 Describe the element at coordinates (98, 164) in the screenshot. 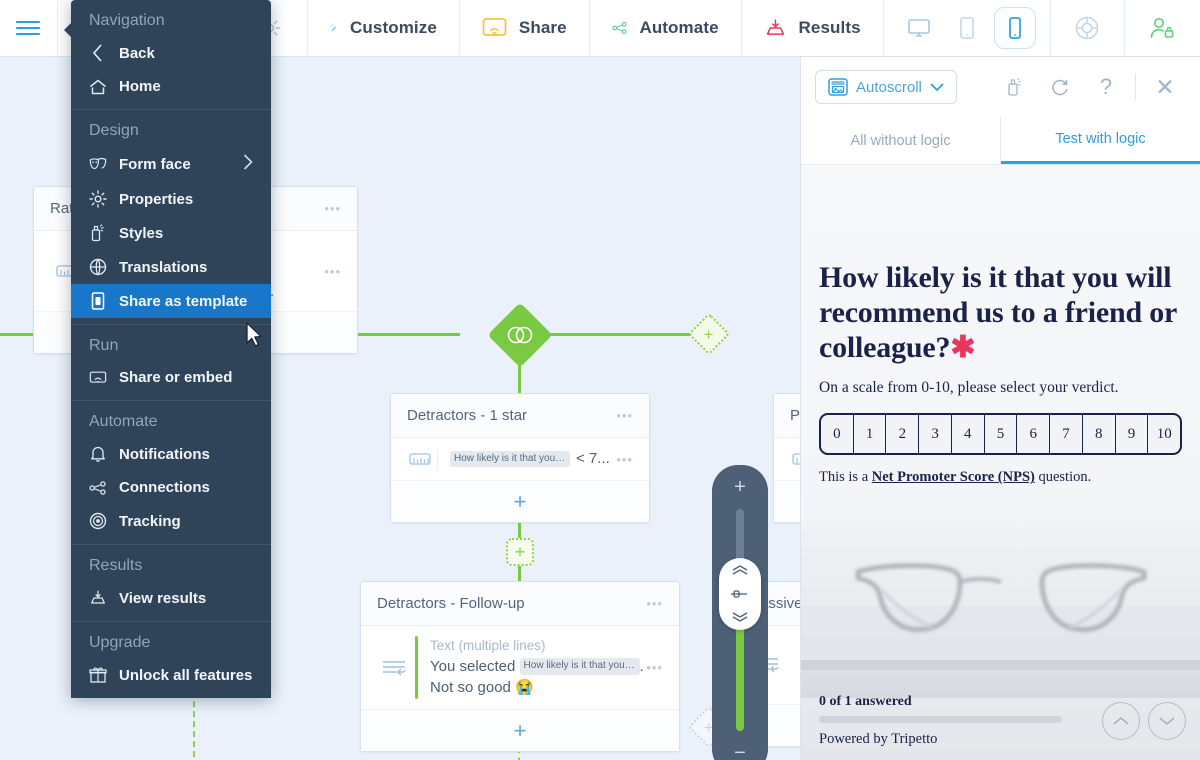

I see `masks-icon` at that location.